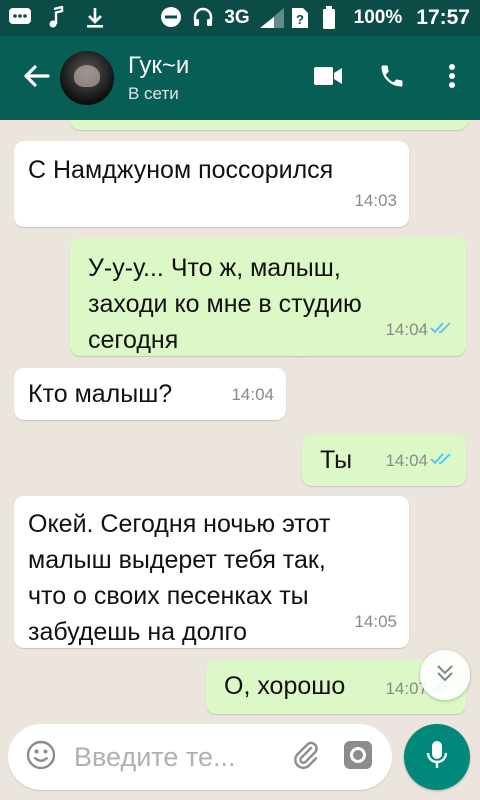 The height and width of the screenshot is (800, 480). What do you see at coordinates (87, 78) in the screenshot?
I see `avatar` at bounding box center [87, 78].